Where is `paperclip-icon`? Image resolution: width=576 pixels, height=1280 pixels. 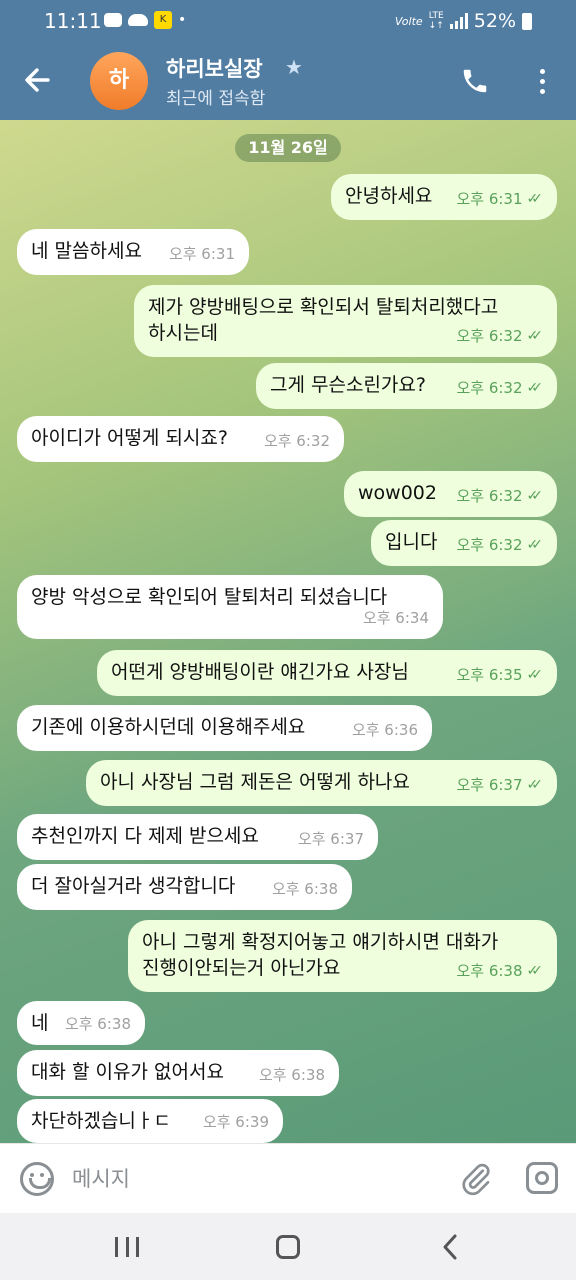
paperclip-icon is located at coordinates (476, 1179).